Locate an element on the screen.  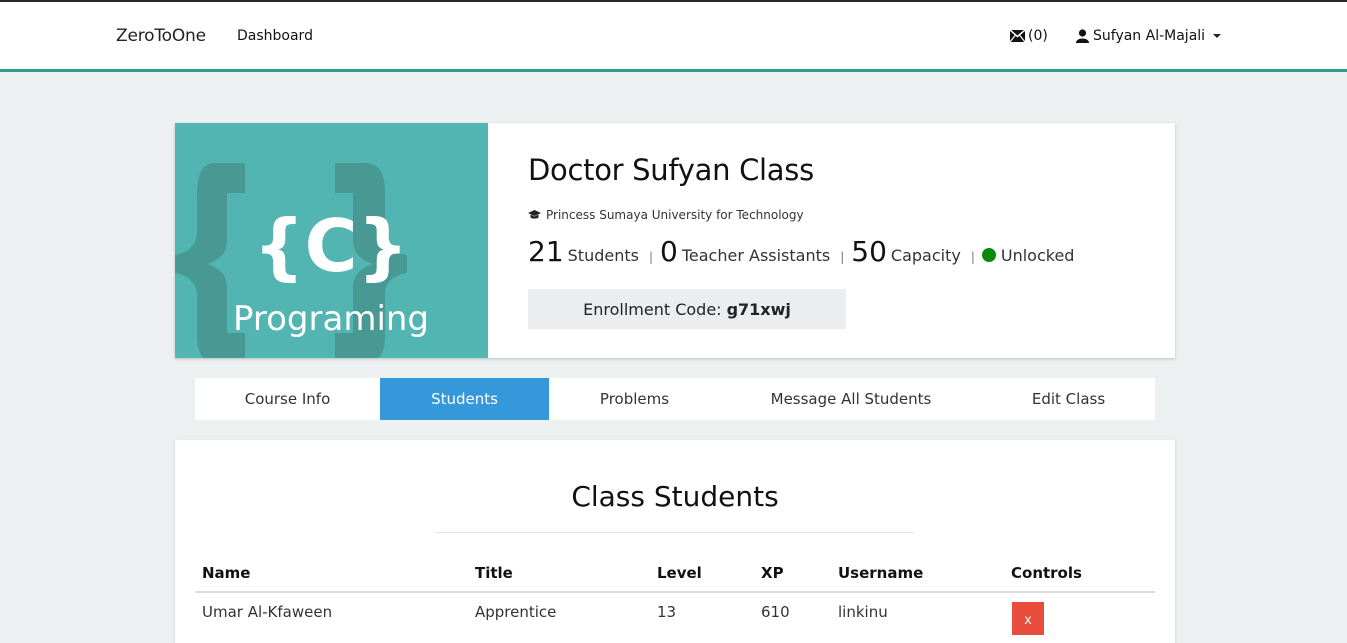
course-image-label: Programing is located at coordinates (331, 319).